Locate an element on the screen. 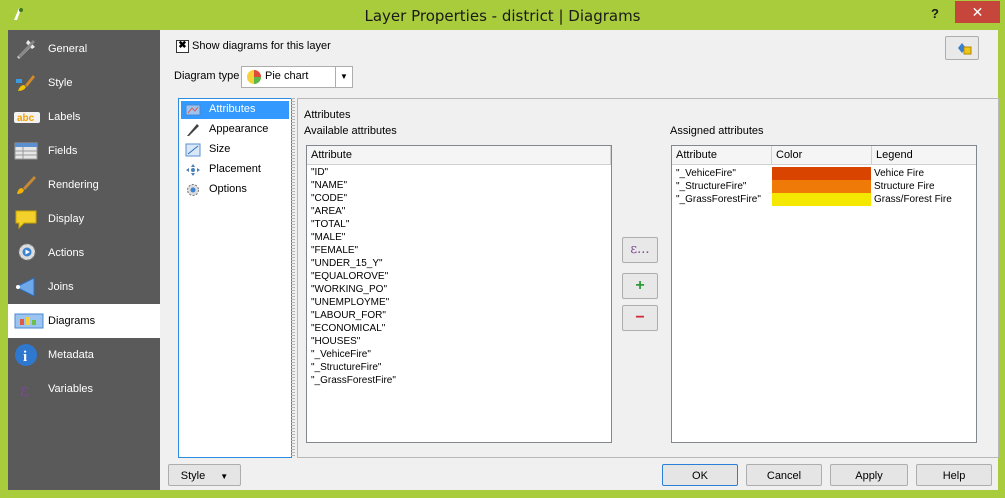 Image resolution: width=1005 pixels, height=498 pixels. diagram-icon is located at coordinates (29, 321).